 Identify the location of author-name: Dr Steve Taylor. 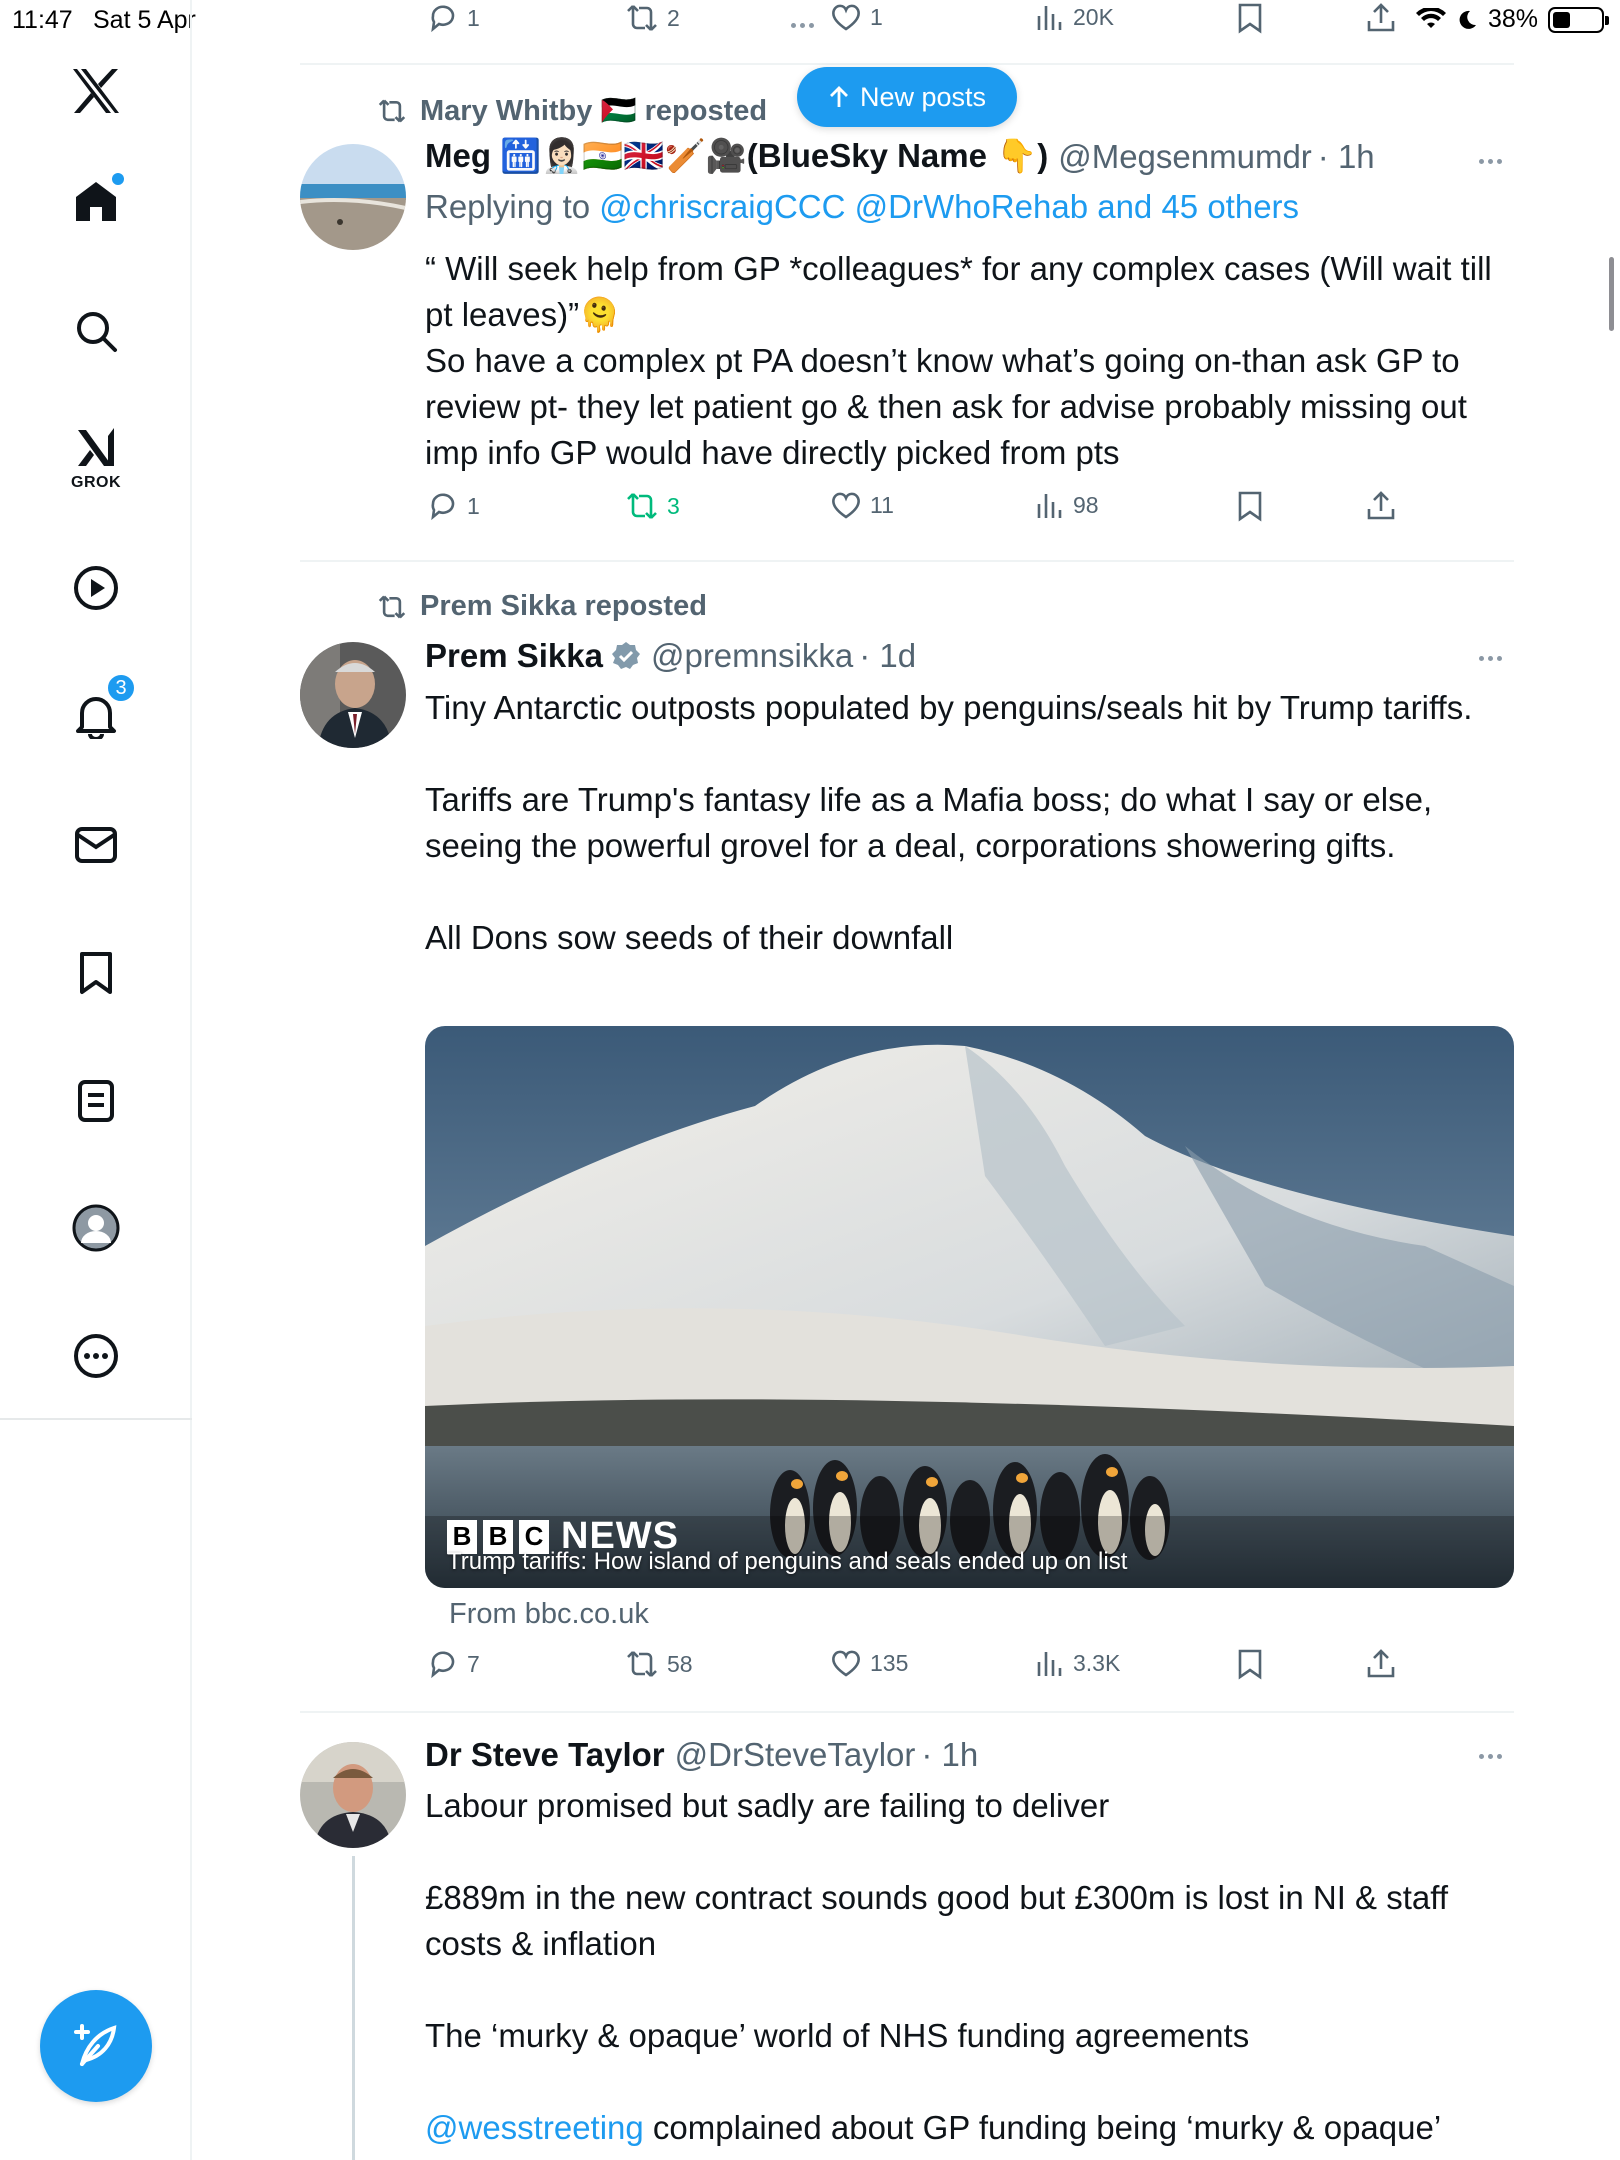
(545, 1755).